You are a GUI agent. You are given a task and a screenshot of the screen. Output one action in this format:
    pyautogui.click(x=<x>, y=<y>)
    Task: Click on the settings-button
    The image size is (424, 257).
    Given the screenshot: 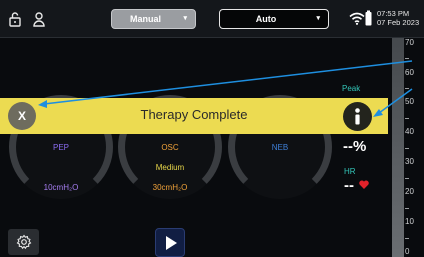 What is the action you would take?
    pyautogui.click(x=23, y=242)
    